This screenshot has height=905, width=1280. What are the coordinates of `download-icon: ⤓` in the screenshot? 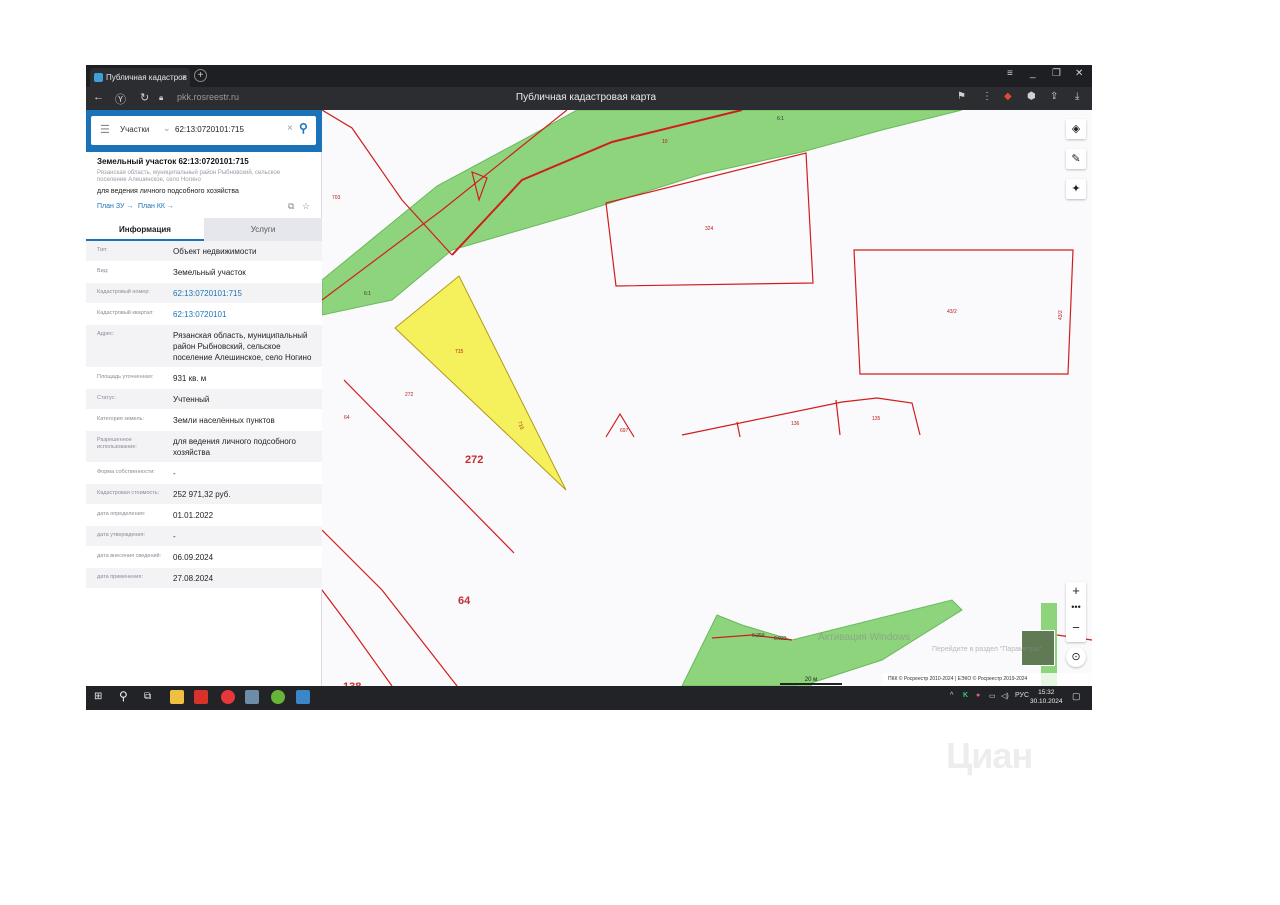 It's located at (1077, 96).